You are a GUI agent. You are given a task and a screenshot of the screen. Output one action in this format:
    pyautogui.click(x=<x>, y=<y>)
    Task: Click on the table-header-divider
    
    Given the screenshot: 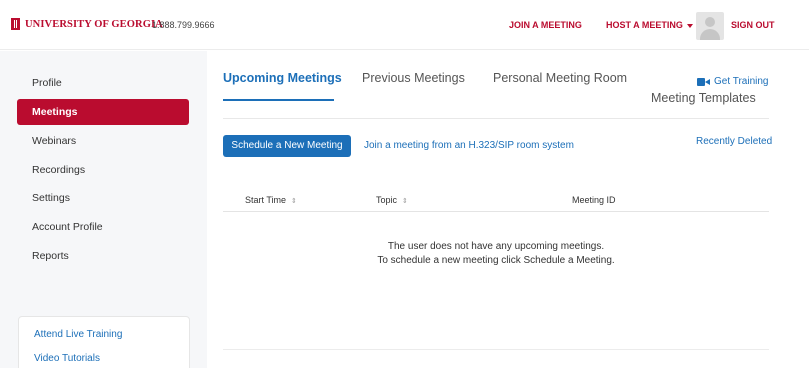 What is the action you would take?
    pyautogui.click(x=496, y=211)
    